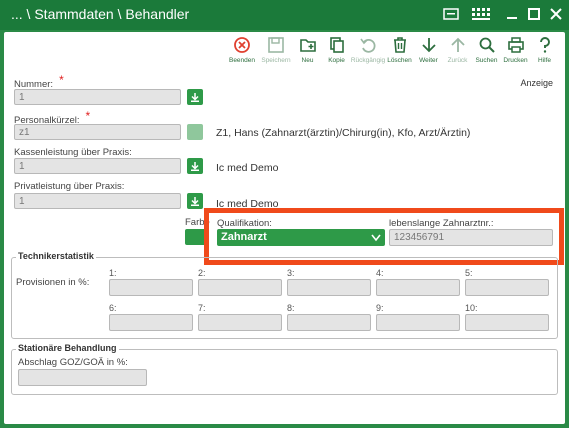 This screenshot has width=569, height=428. I want to click on new-label: Neu, so click(307, 60).